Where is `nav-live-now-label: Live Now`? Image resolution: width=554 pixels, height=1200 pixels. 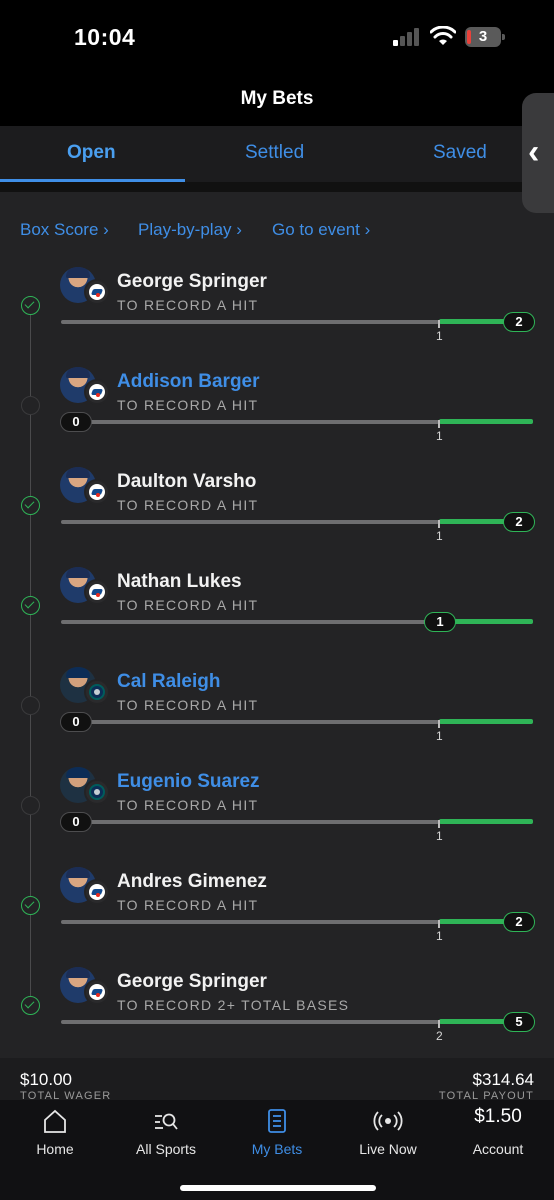 nav-live-now-label: Live Now is located at coordinates (388, 1149).